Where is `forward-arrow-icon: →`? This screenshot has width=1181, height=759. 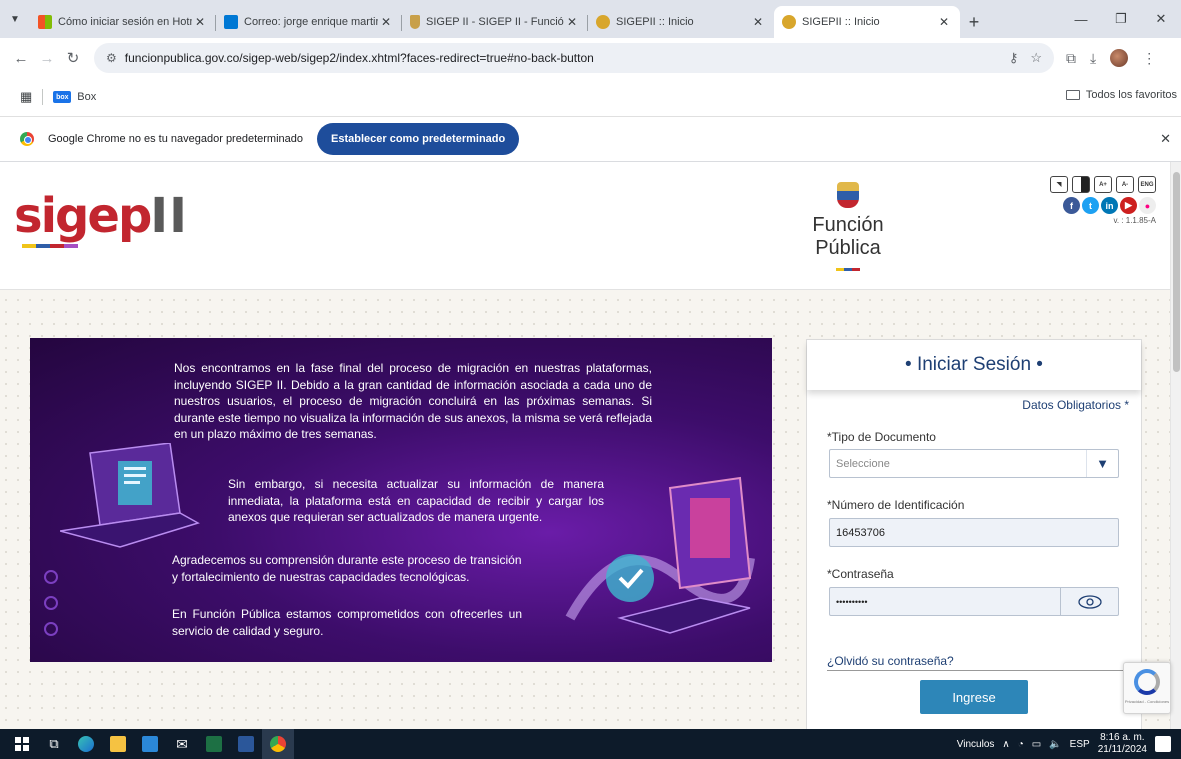
forward-arrow-icon: → is located at coordinates (47, 58).